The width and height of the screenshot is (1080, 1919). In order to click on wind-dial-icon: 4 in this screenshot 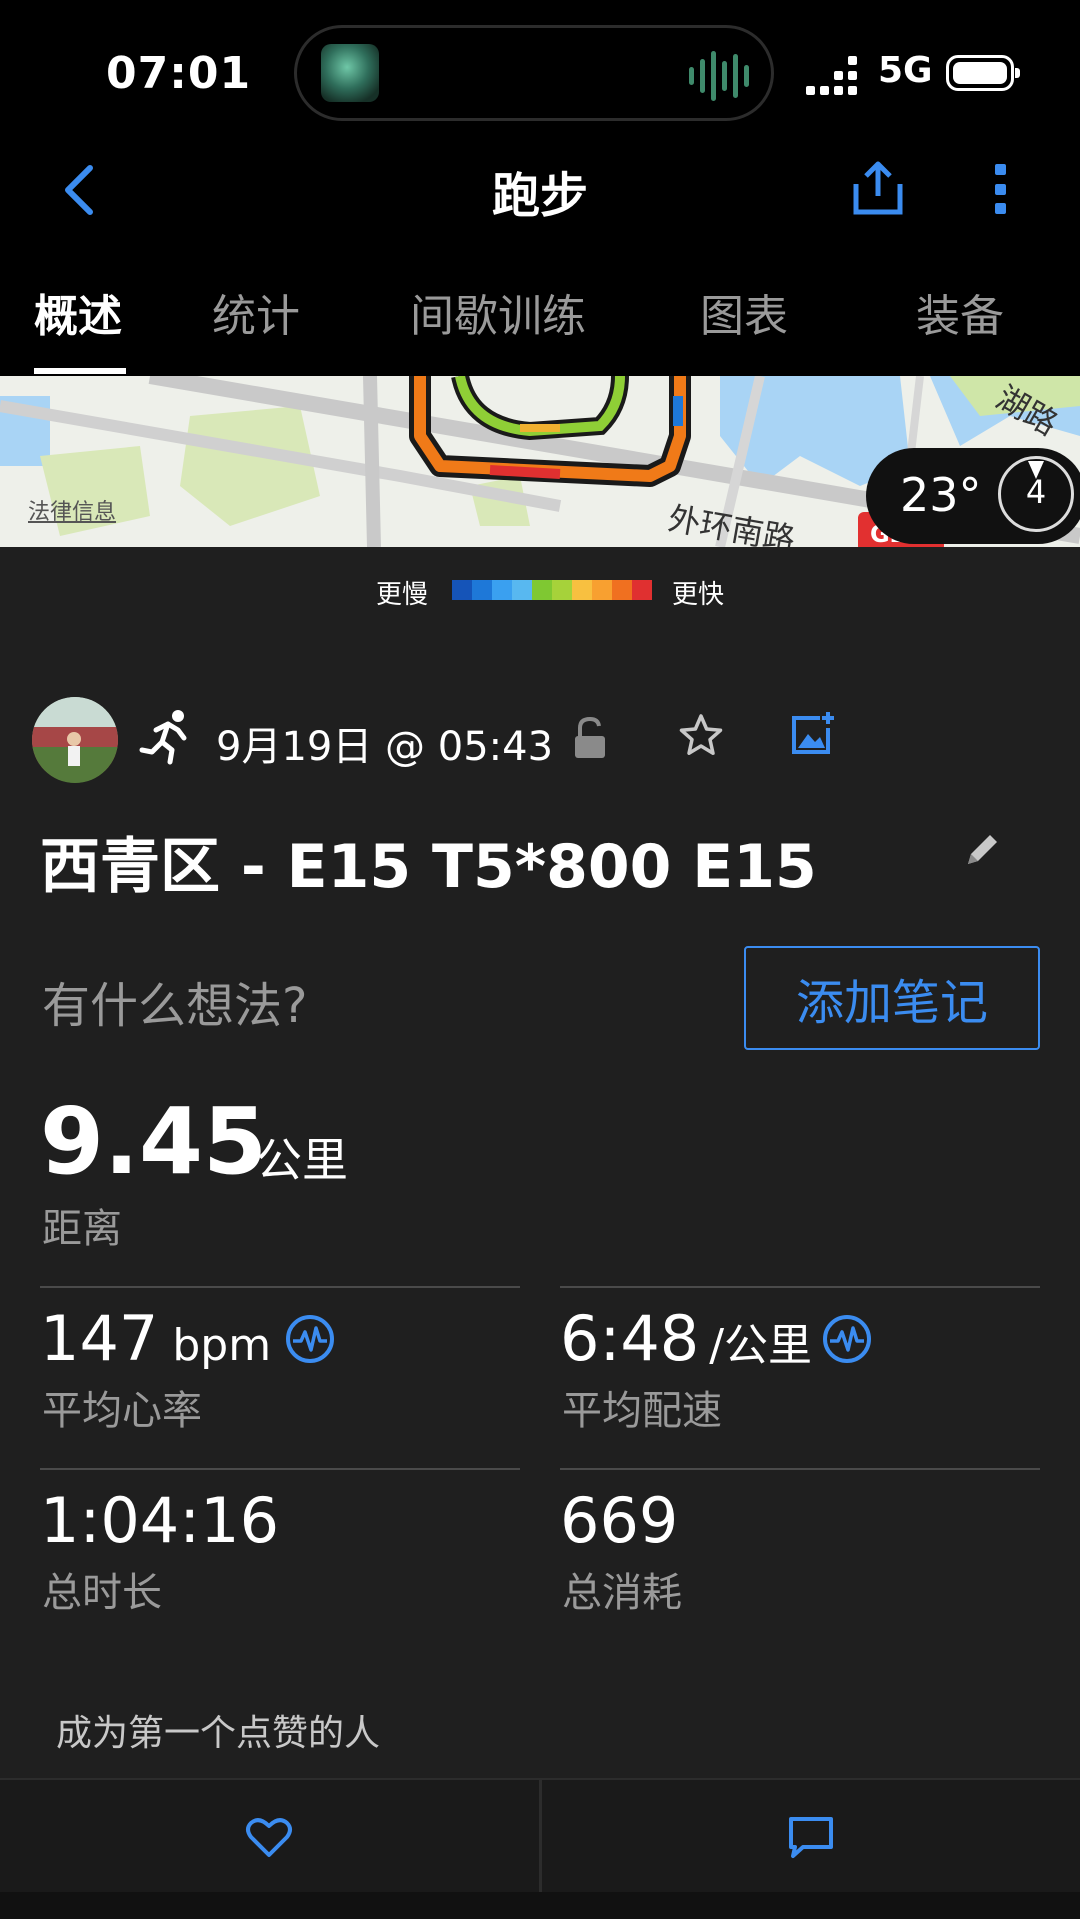, I will do `click(1036, 494)`.